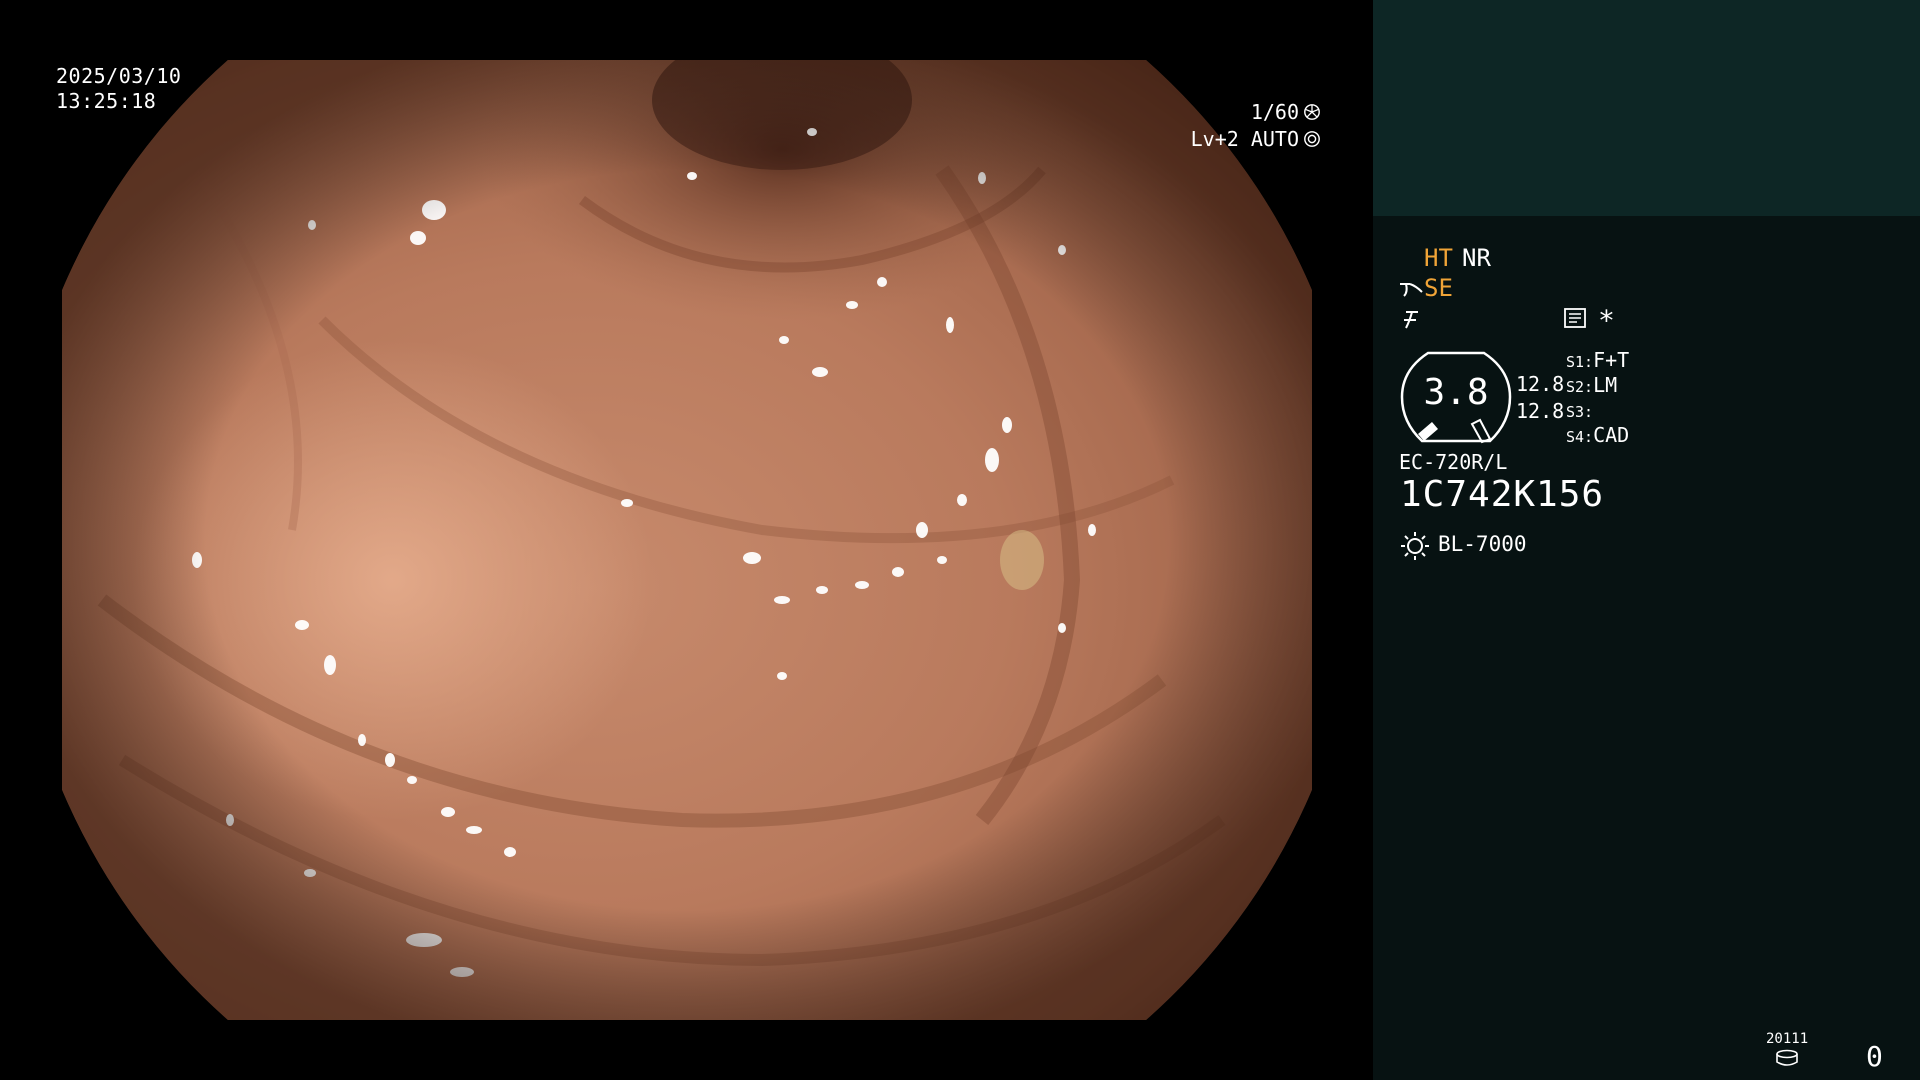 The image size is (1920, 1080). Describe the element at coordinates (1411, 320) in the screenshot. I see `enhancement-icon` at that location.